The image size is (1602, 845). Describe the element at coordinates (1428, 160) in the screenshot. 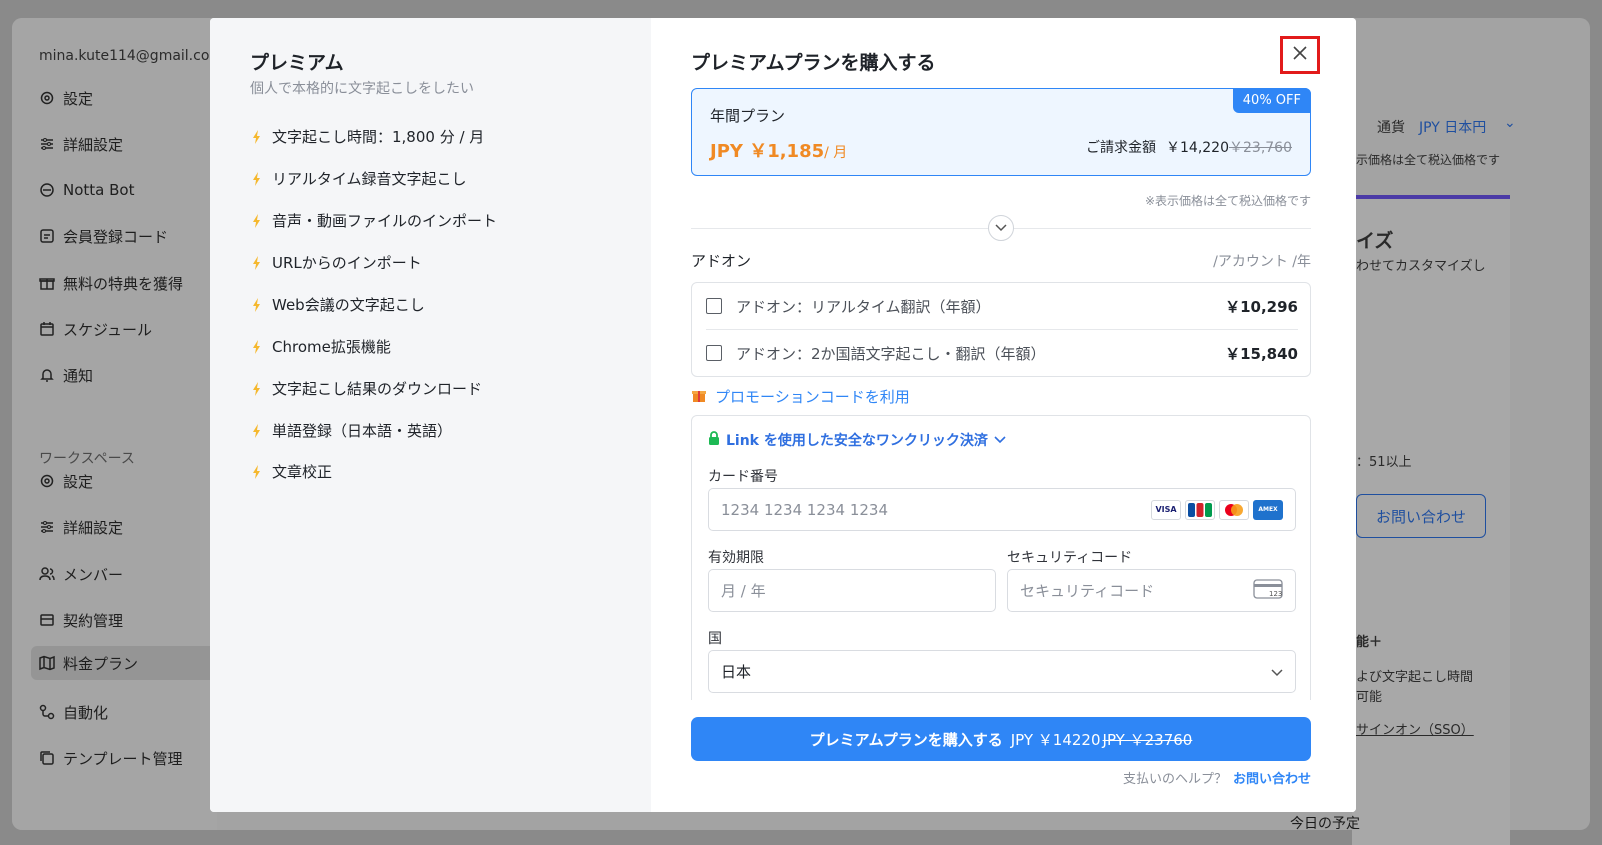

I see `bg-tax-note: 示価格は全て税込価格です` at that location.